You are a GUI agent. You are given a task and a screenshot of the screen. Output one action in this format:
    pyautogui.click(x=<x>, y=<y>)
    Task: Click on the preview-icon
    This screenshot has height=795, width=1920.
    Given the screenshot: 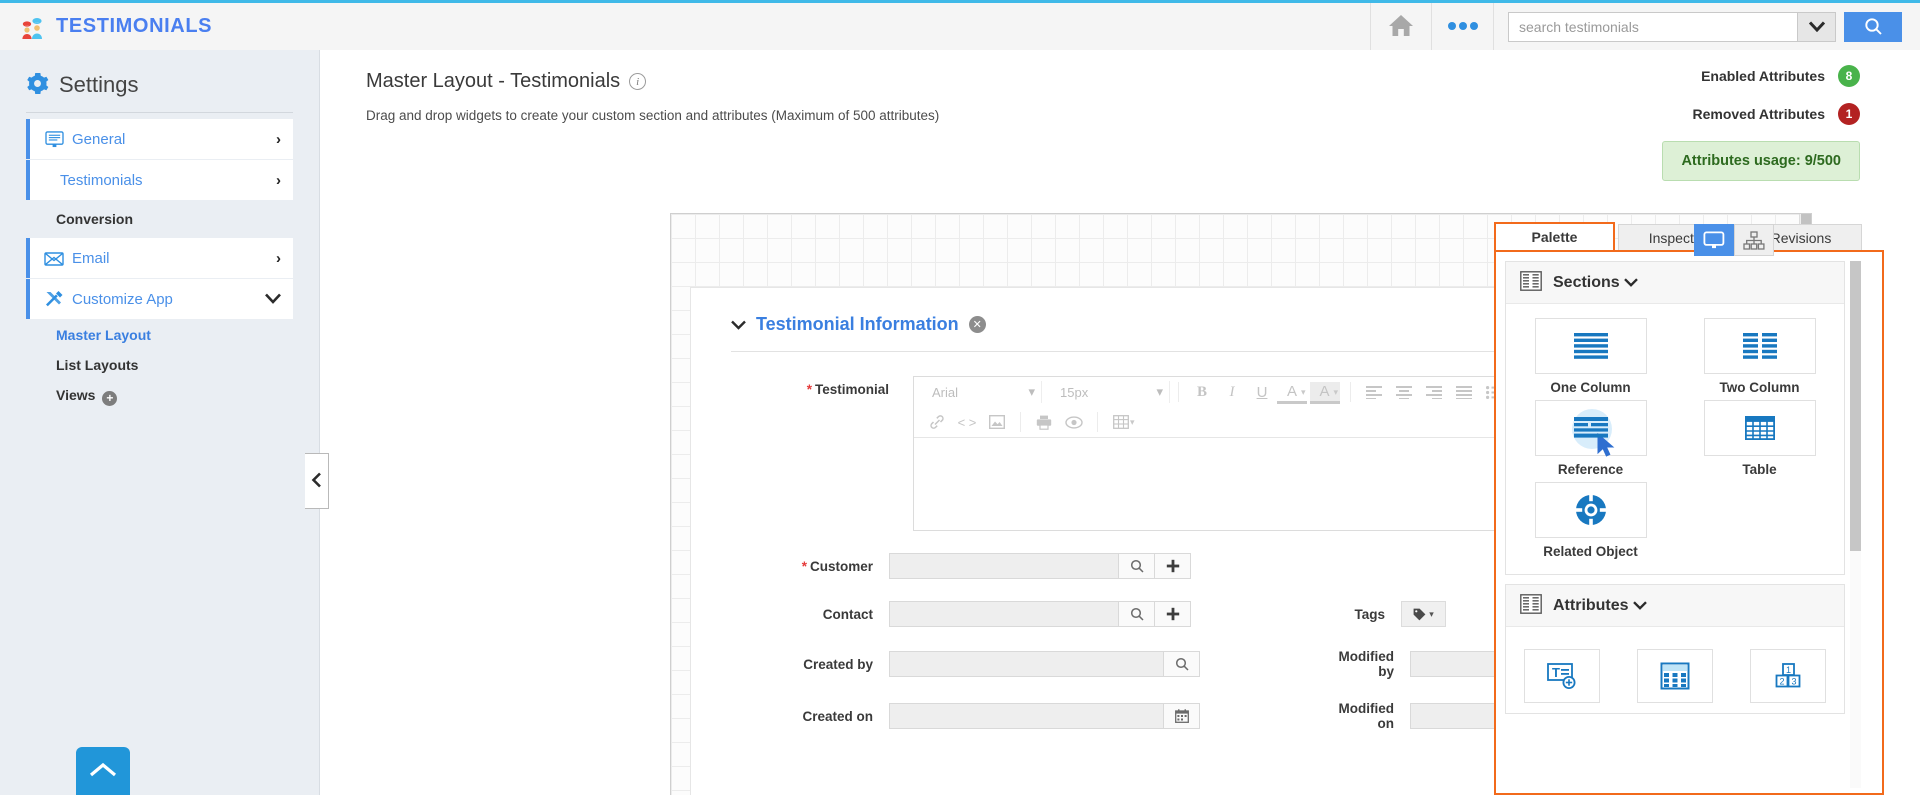 What is the action you would take?
    pyautogui.click(x=1074, y=422)
    